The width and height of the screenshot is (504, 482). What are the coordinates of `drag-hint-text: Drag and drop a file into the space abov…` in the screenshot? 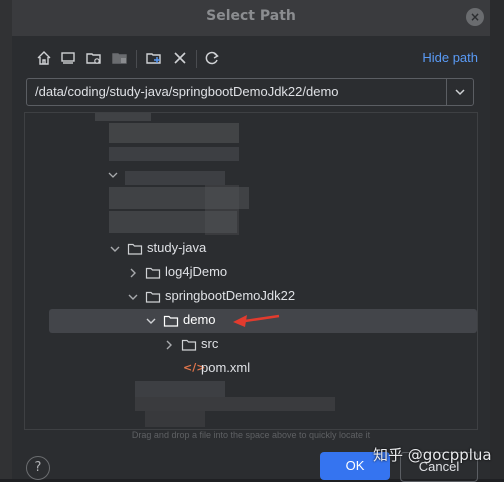 It's located at (251, 435).